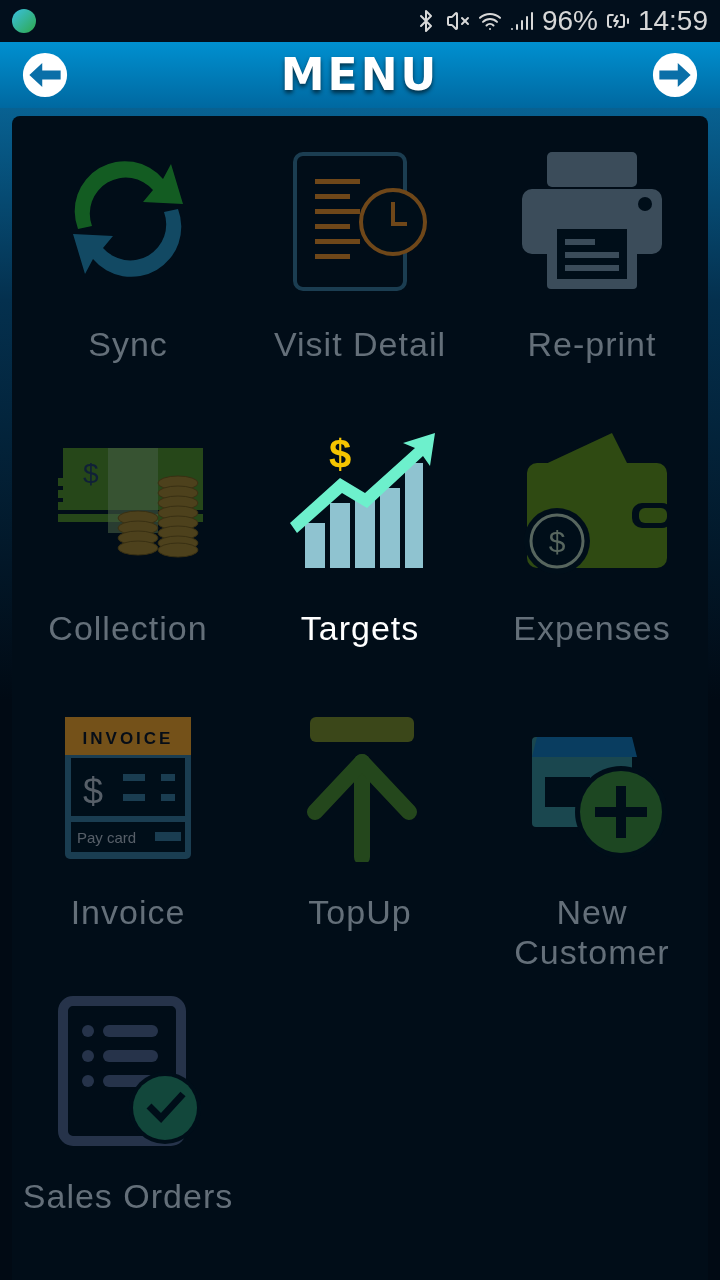 This screenshot has width=720, height=1280. I want to click on menu-tile: TopUp, so click(360, 854).